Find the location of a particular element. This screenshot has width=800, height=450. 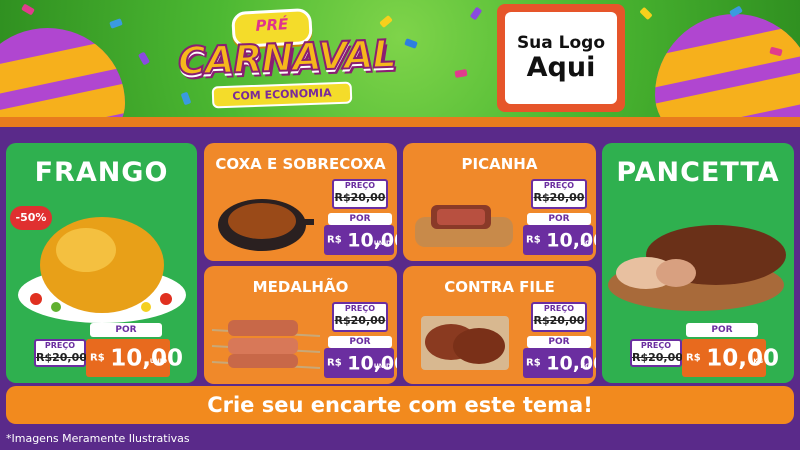

easter-egg-right is located at coordinates (727, 68).